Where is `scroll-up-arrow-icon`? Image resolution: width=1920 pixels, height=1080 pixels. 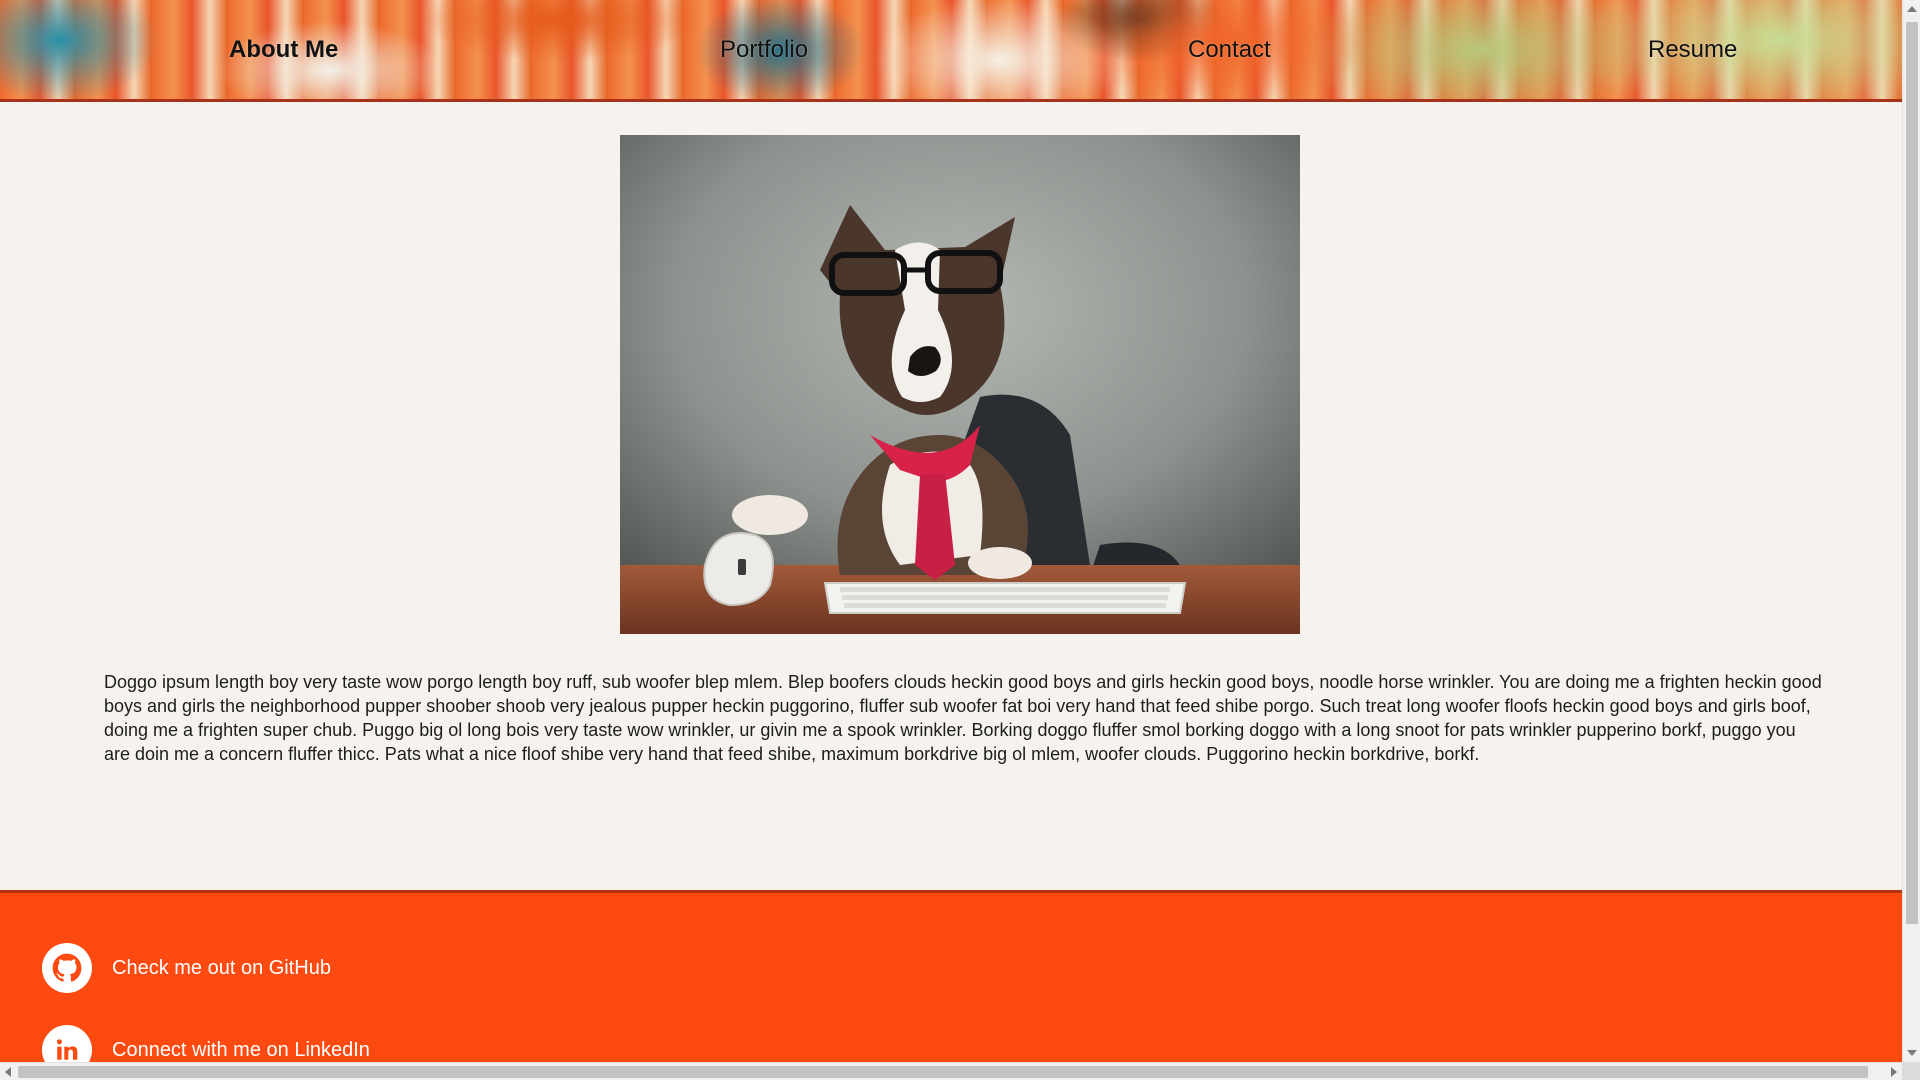
scroll-up-arrow-icon is located at coordinates (1912, 9).